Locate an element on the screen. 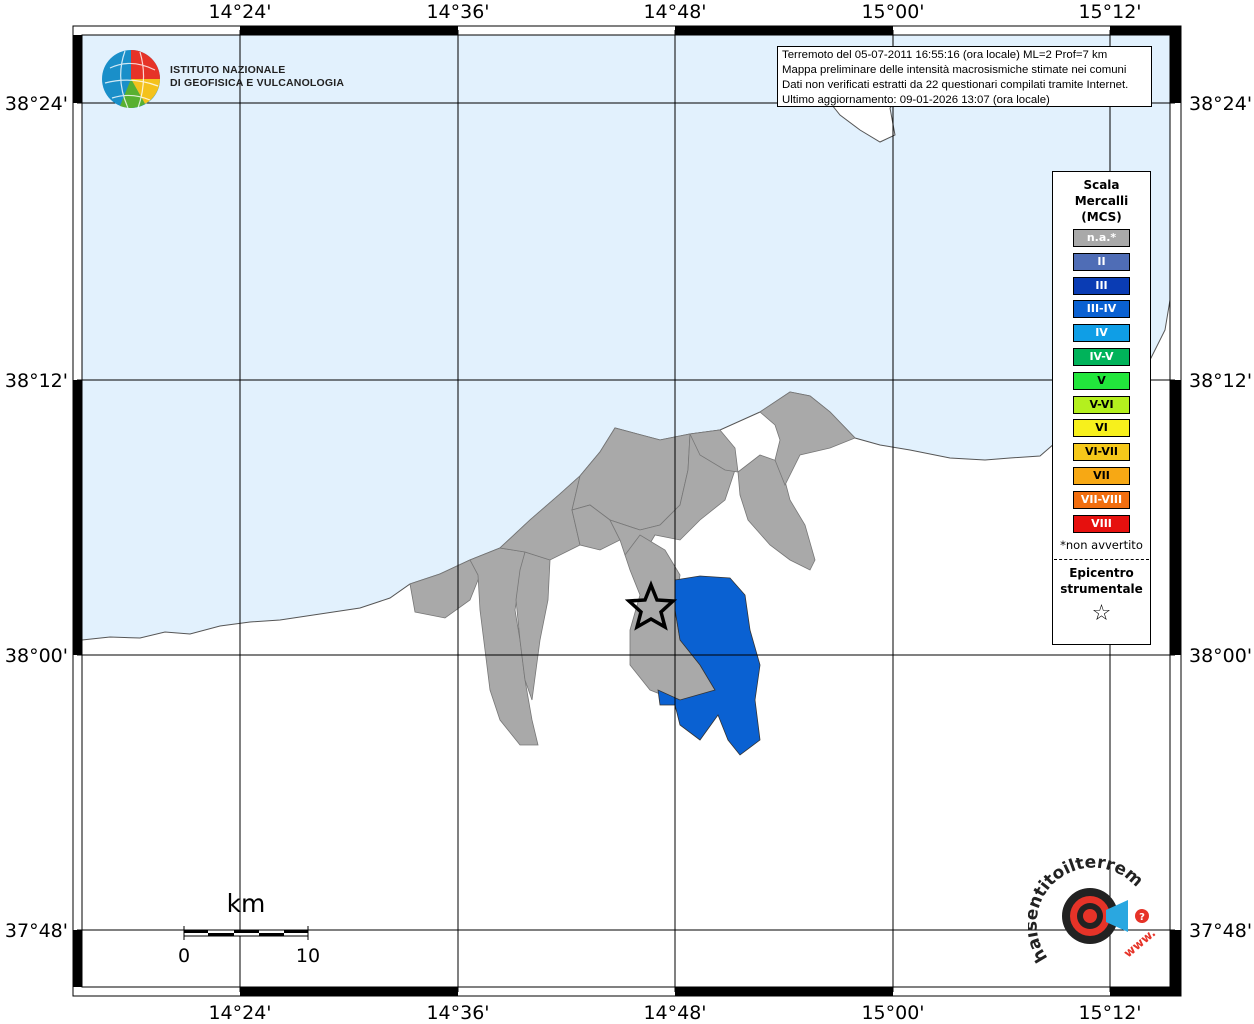  lon-labels-top: 14°24' 14°36' 14°48' 15°00' 15°12' is located at coordinates (674, 12).